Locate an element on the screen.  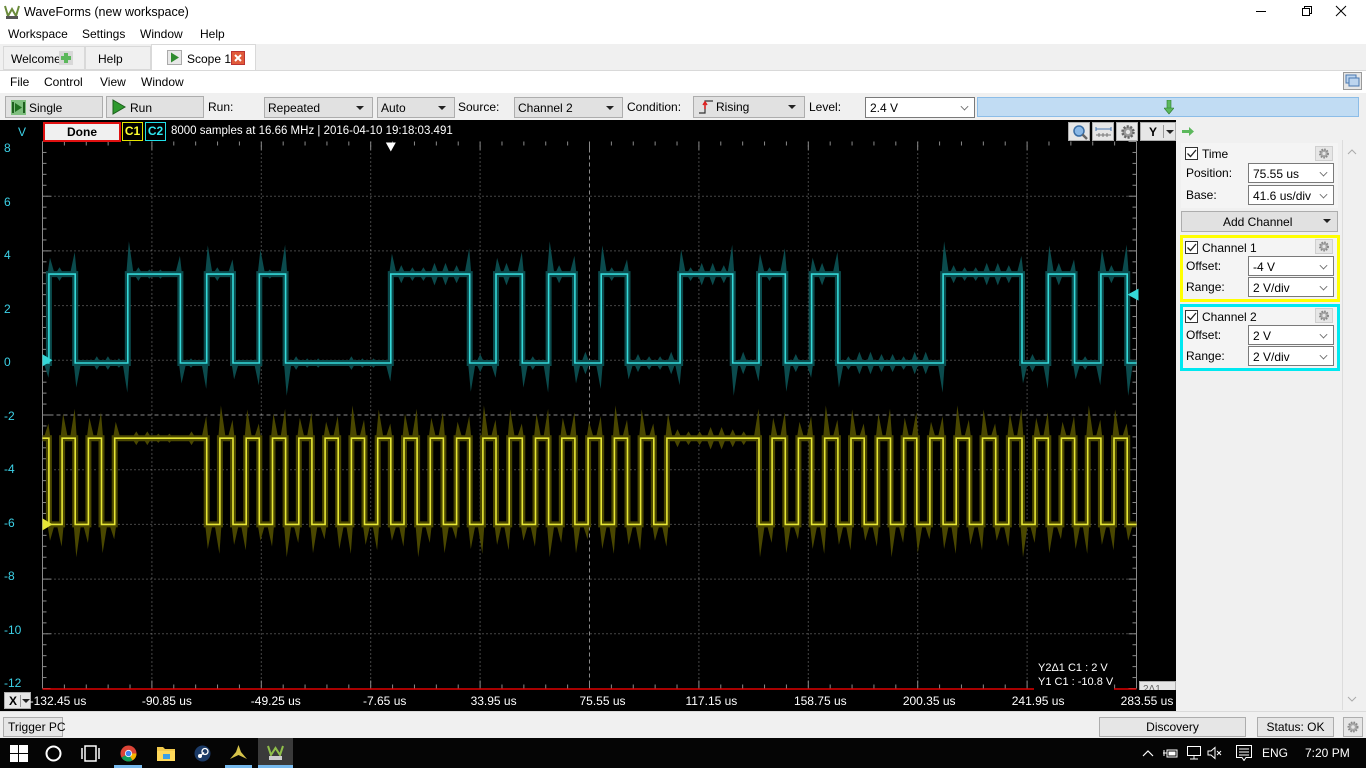
trigger-level-input: 2.4 V is located at coordinates (920, 107).